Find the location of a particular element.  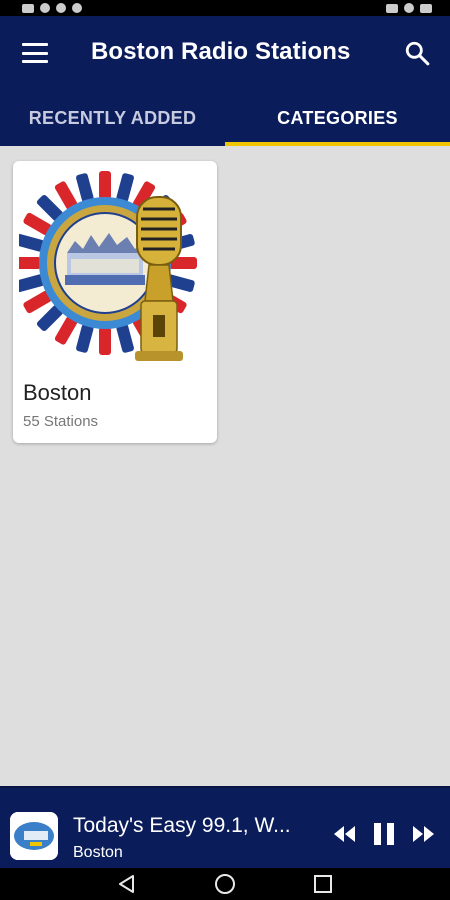

tab-recently-added: RECENTLY ADDED is located at coordinates (112, 118).